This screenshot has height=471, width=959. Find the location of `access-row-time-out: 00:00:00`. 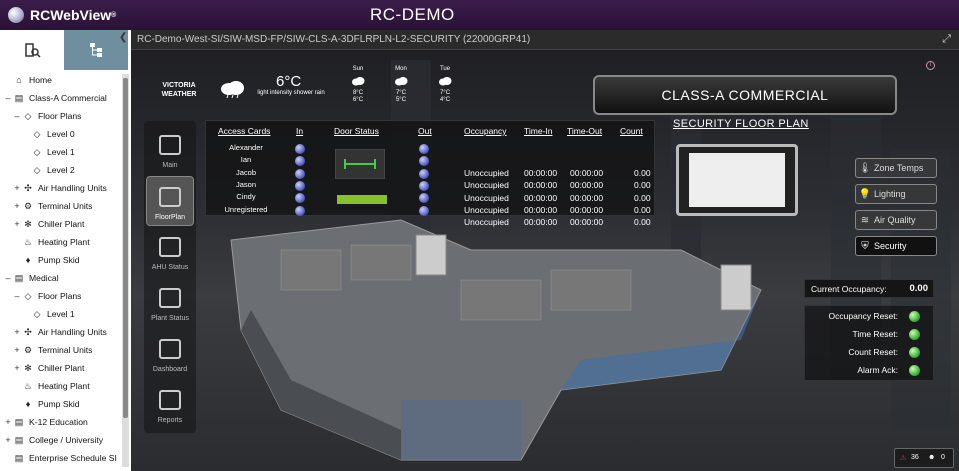

access-row-time-out: 00:00:00 is located at coordinates (587, 173).